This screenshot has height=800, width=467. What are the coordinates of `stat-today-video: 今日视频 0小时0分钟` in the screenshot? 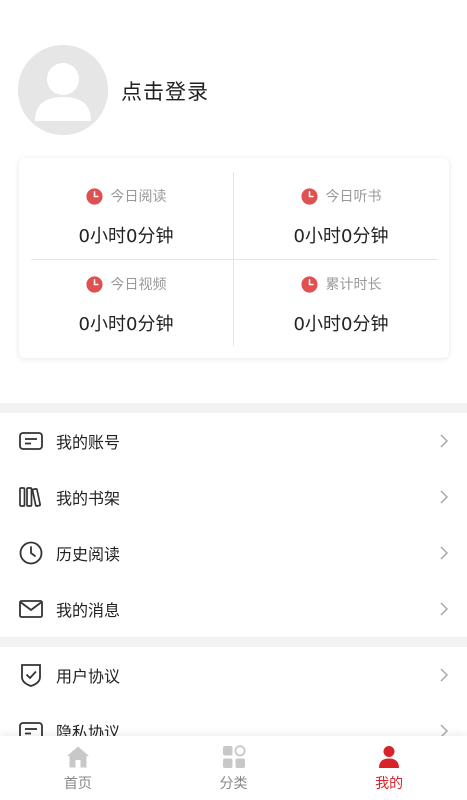 It's located at (126, 296).